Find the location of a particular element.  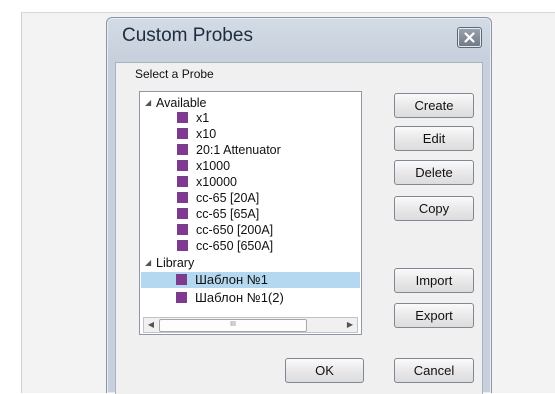

tree-item-label: cc-650 [650A] is located at coordinates (235, 246).